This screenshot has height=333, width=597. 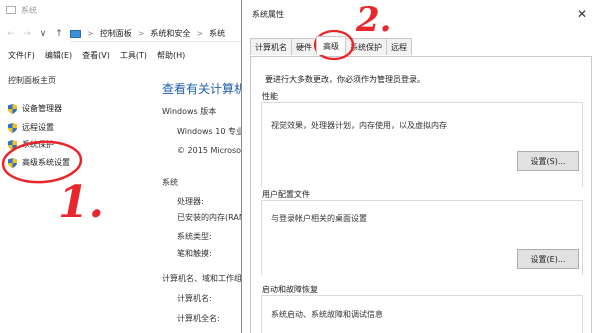 I want to click on processor-label: 处理器:, so click(x=190, y=201).